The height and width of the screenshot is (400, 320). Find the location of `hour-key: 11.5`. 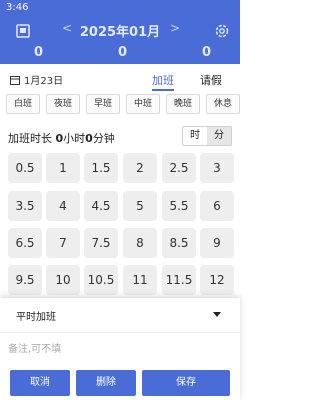

hour-key: 11.5 is located at coordinates (179, 280).